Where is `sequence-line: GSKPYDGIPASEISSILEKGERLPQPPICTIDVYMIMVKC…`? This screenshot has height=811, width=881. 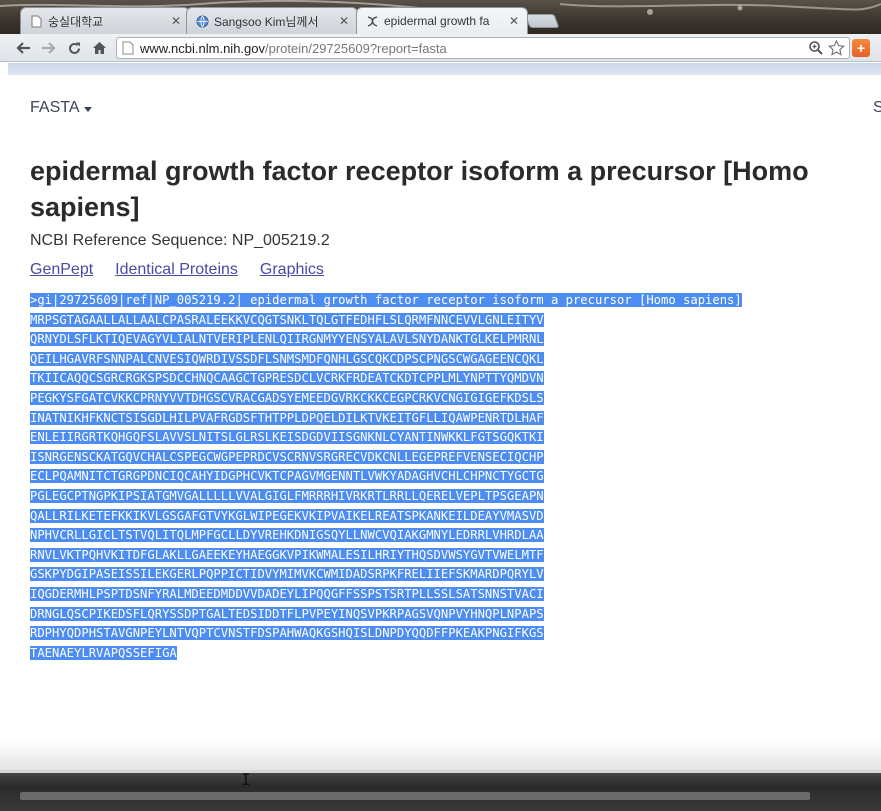 sequence-line: GSKPYDGIPASEISSILEKGERLPQPPICTIDVYMIMVKC… is located at coordinates (386, 575).